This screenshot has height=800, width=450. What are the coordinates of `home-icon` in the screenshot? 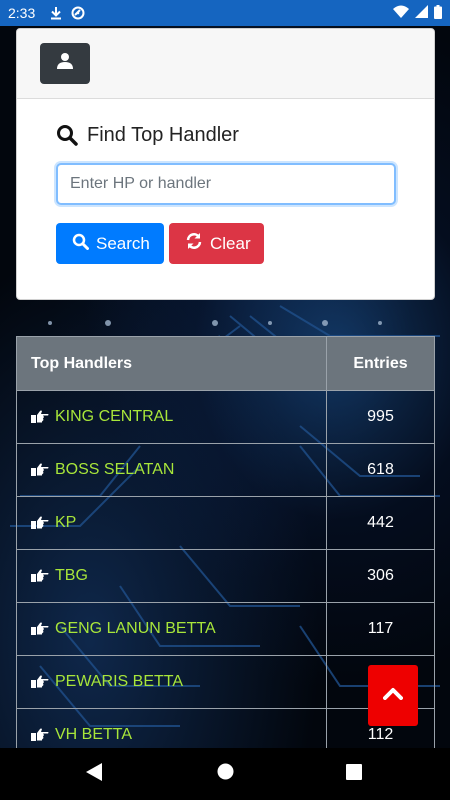 It's located at (225, 774).